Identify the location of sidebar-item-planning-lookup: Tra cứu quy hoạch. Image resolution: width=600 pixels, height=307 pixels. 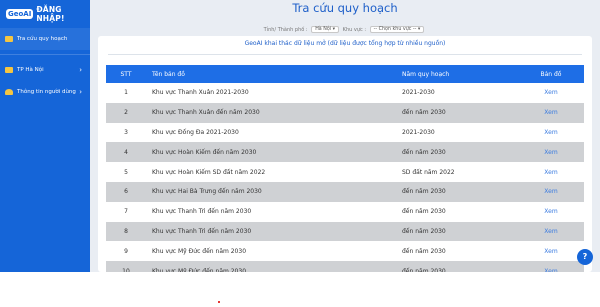
(45, 39).